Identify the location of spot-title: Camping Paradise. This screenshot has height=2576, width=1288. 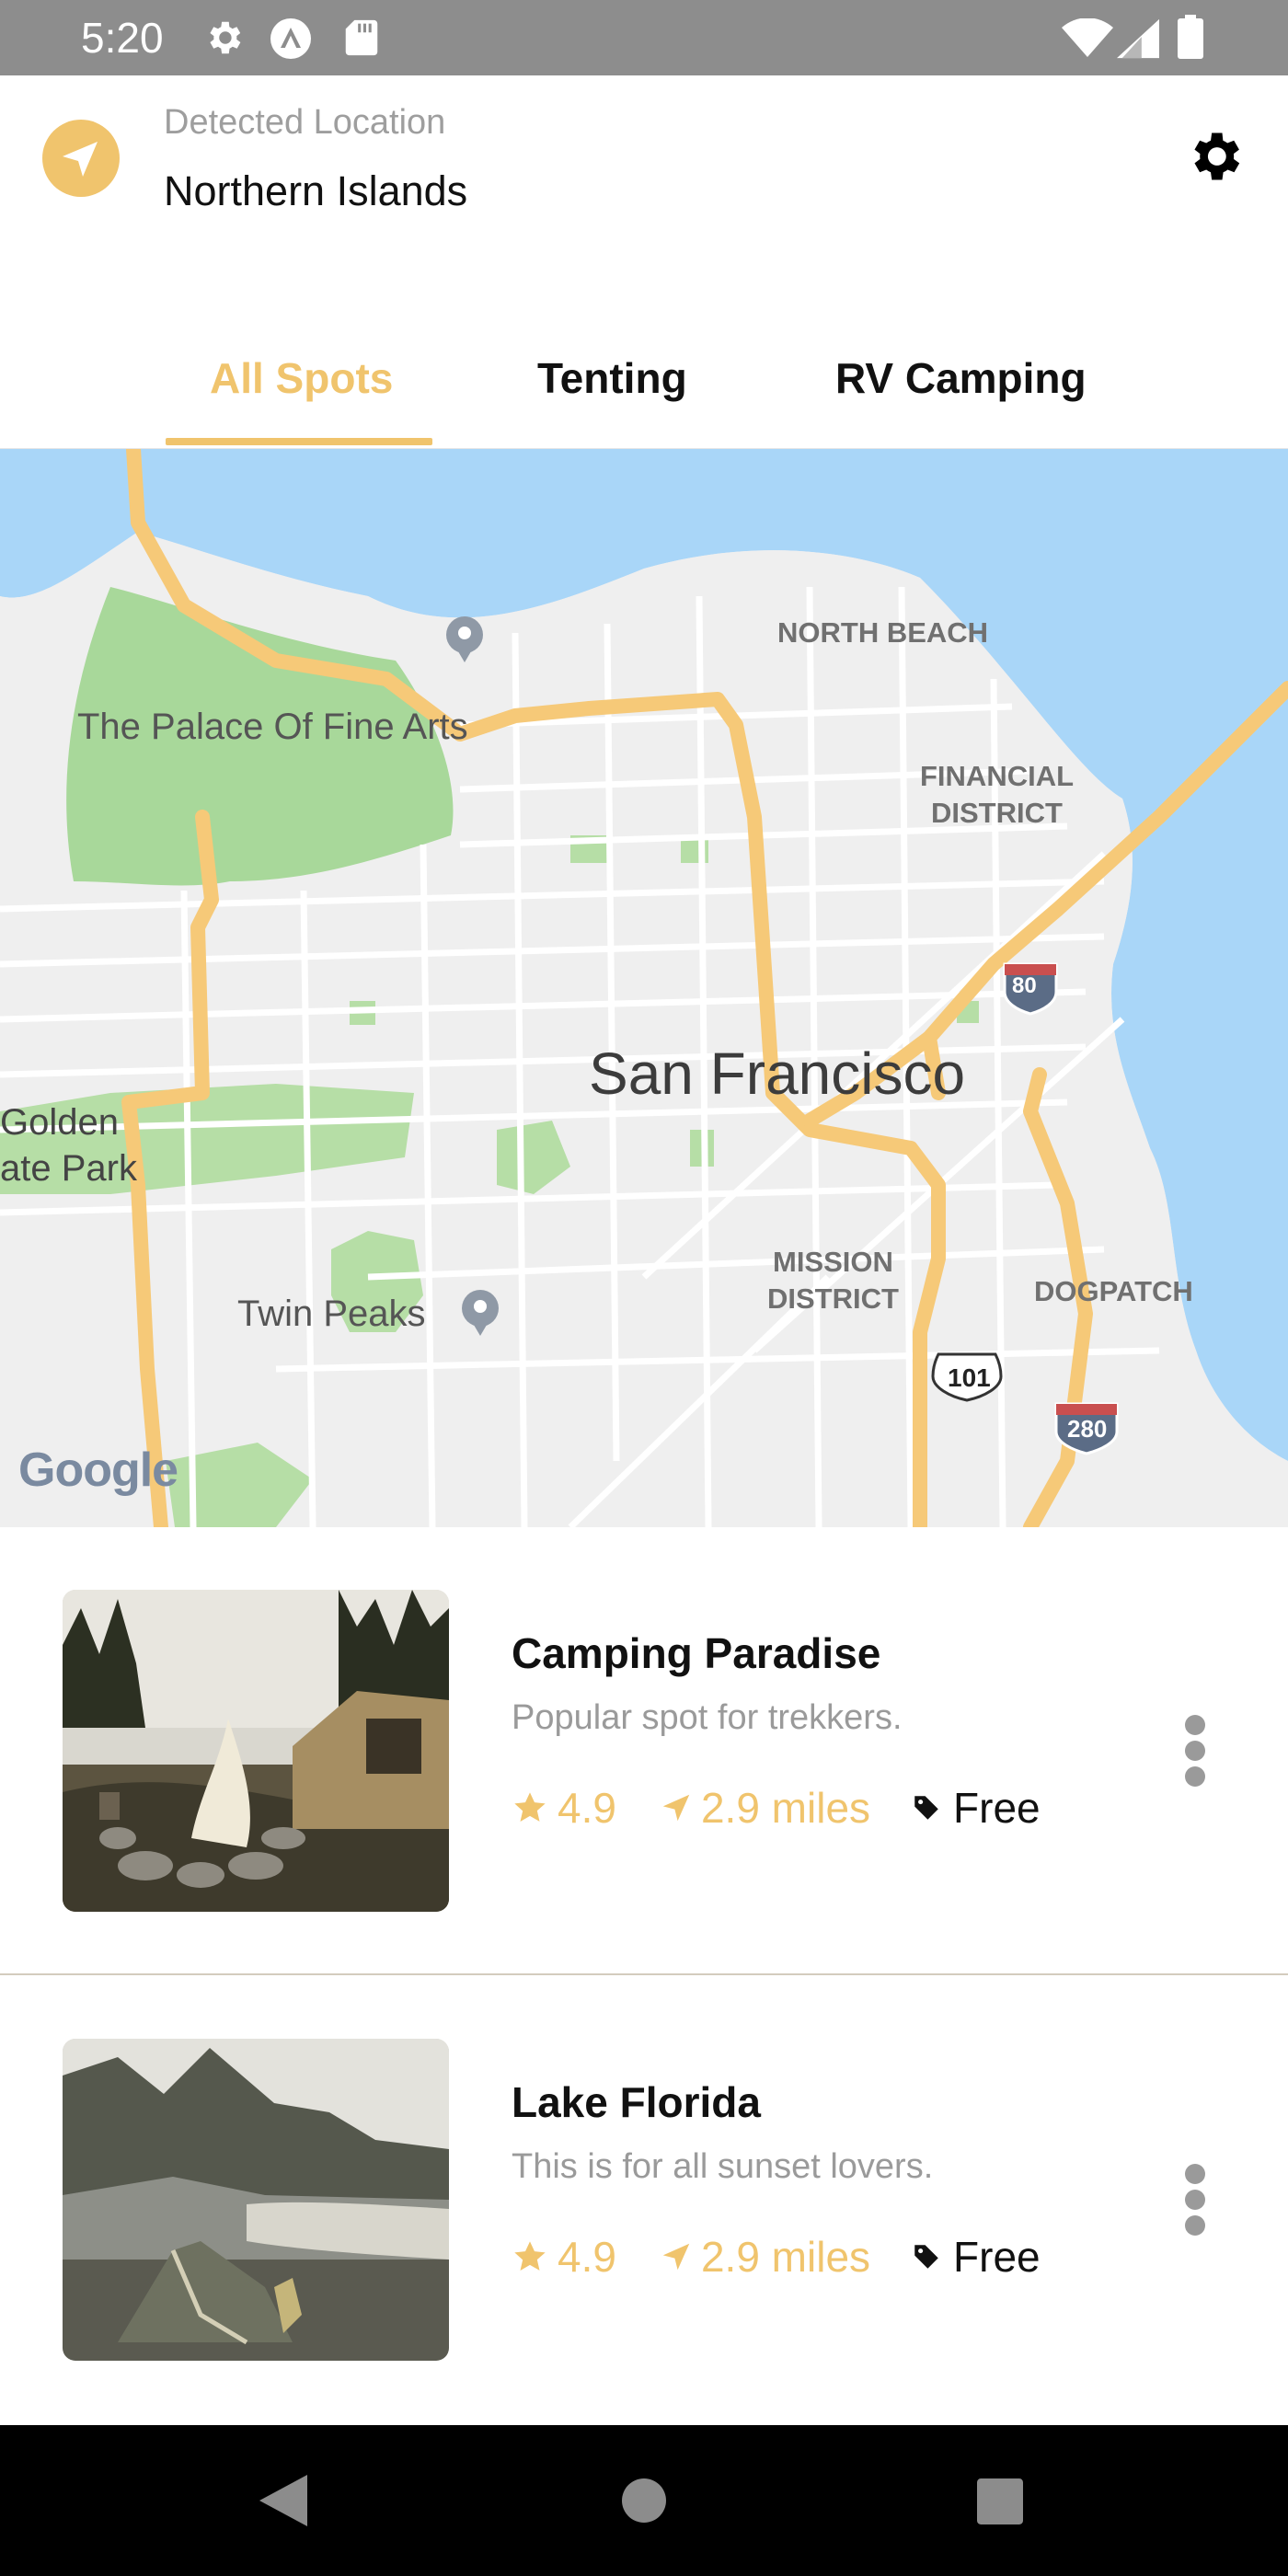
(696, 1653).